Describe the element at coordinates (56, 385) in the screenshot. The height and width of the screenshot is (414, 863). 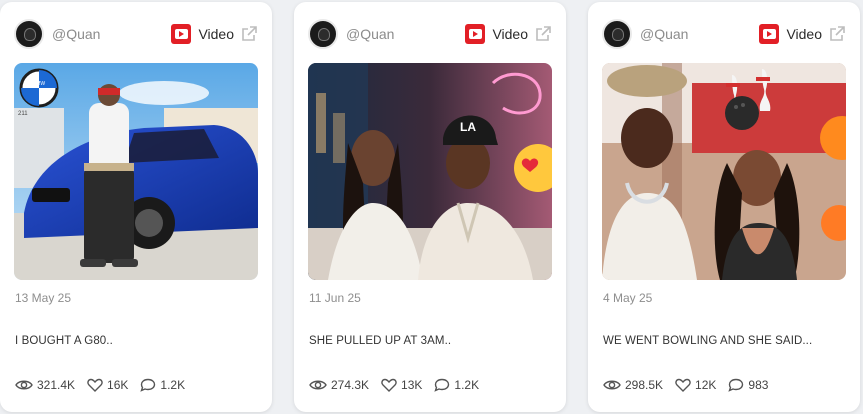
I see `views-count: 321.4K` at that location.